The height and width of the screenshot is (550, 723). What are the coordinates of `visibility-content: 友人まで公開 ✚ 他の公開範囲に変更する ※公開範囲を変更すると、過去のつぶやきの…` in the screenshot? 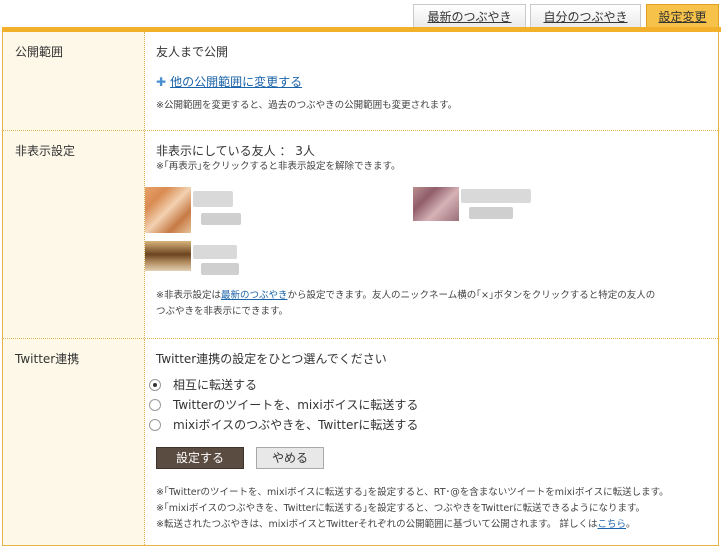 It's located at (431, 81).